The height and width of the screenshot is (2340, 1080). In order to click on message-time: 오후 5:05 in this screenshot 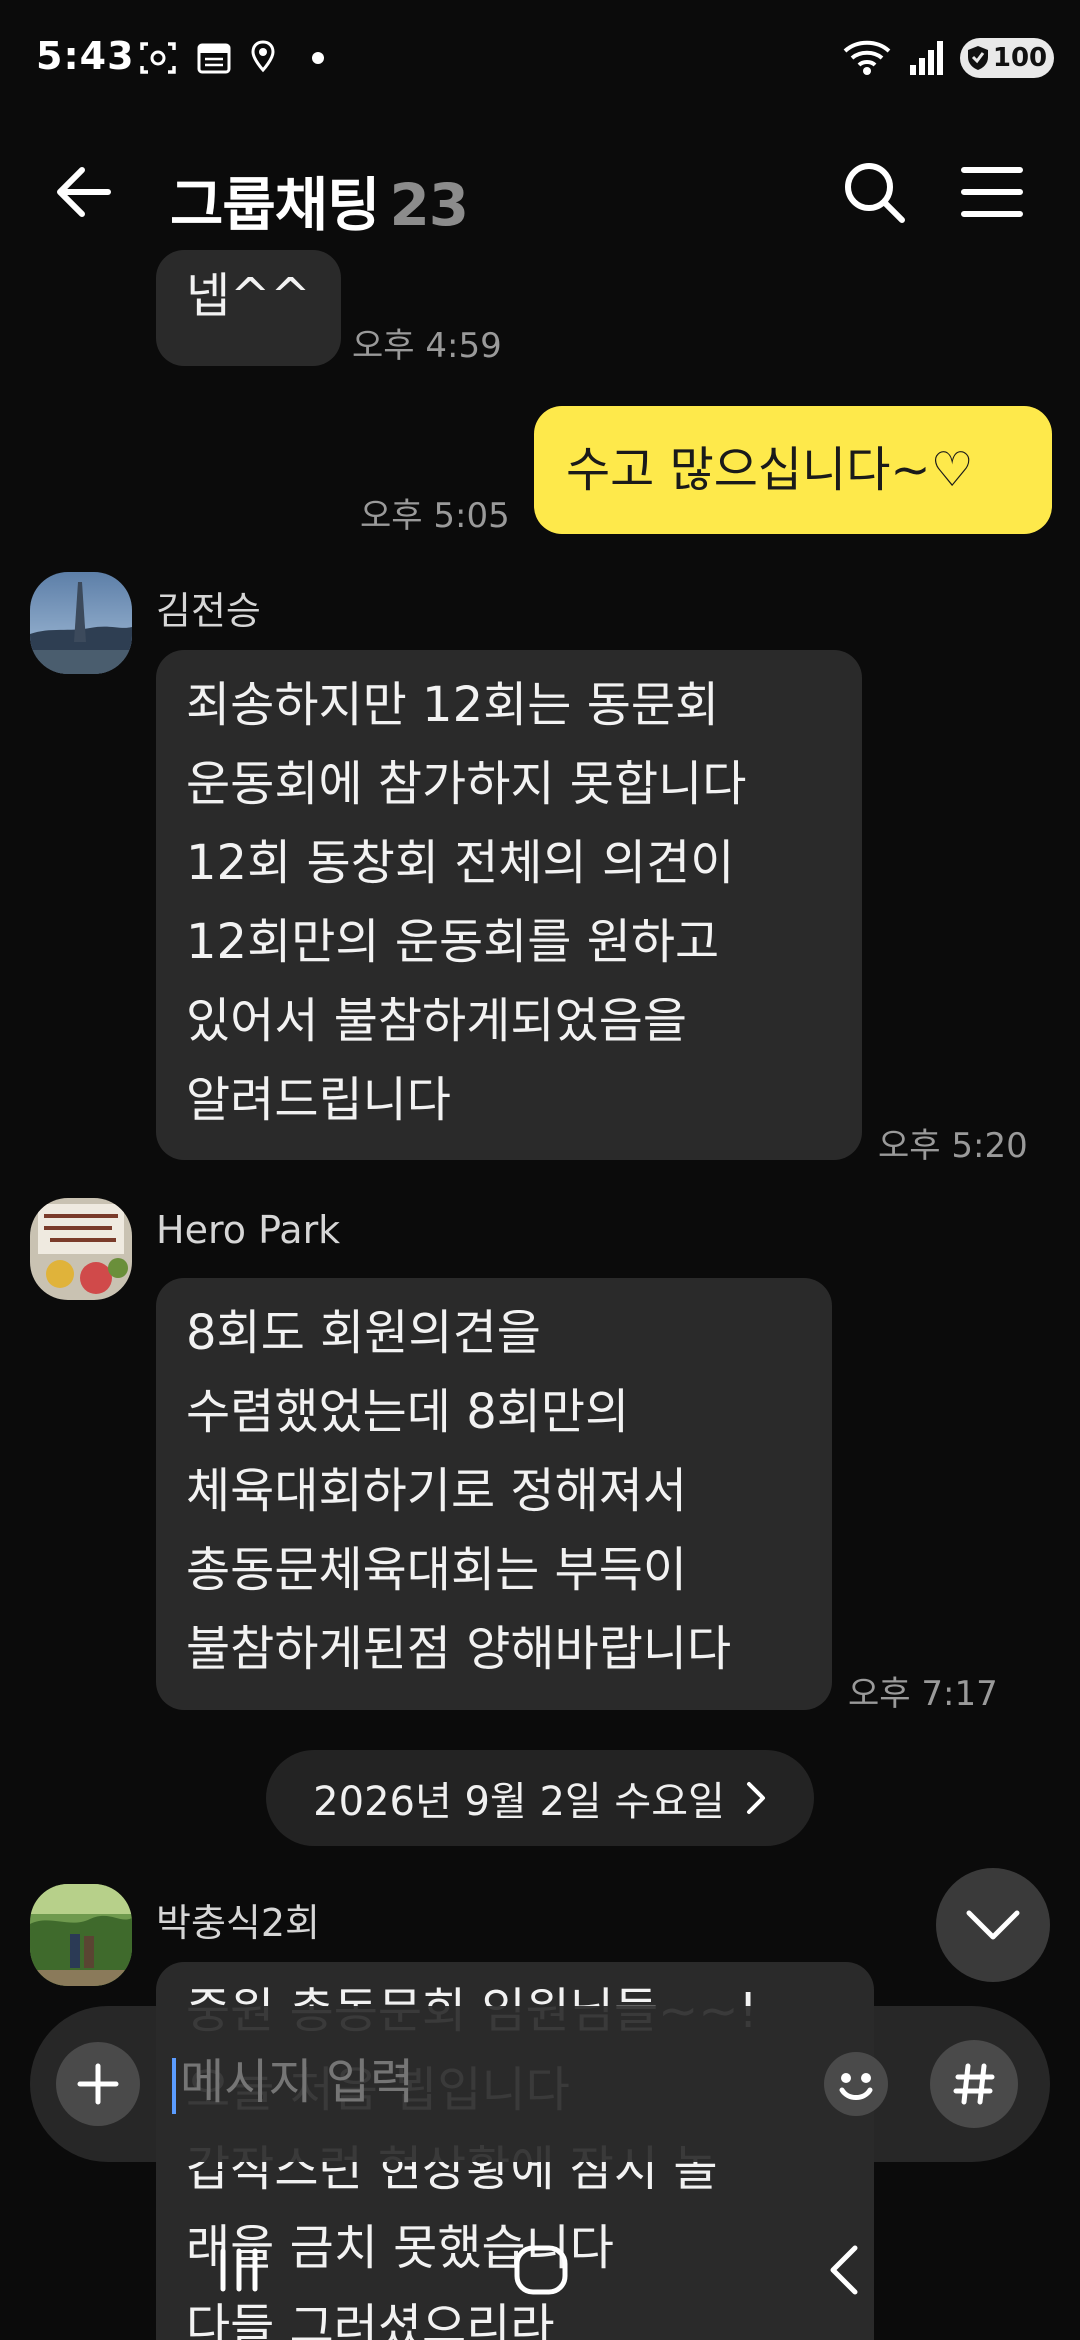, I will do `click(435, 516)`.